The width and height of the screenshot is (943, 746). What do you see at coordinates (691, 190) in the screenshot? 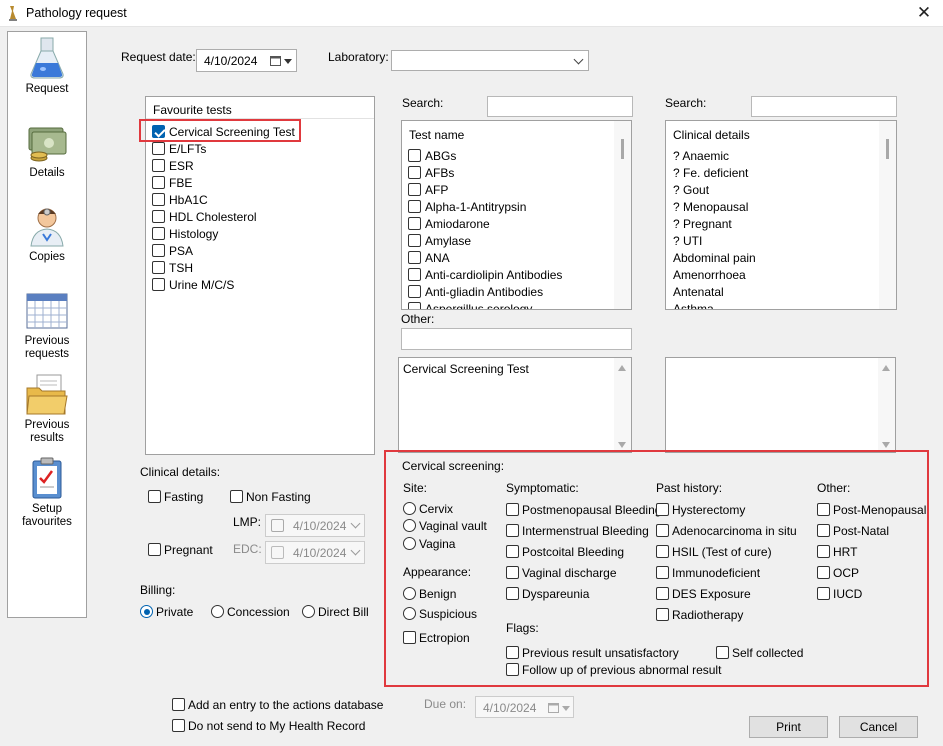
I see `clinical-details-item: ? Gout` at bounding box center [691, 190].